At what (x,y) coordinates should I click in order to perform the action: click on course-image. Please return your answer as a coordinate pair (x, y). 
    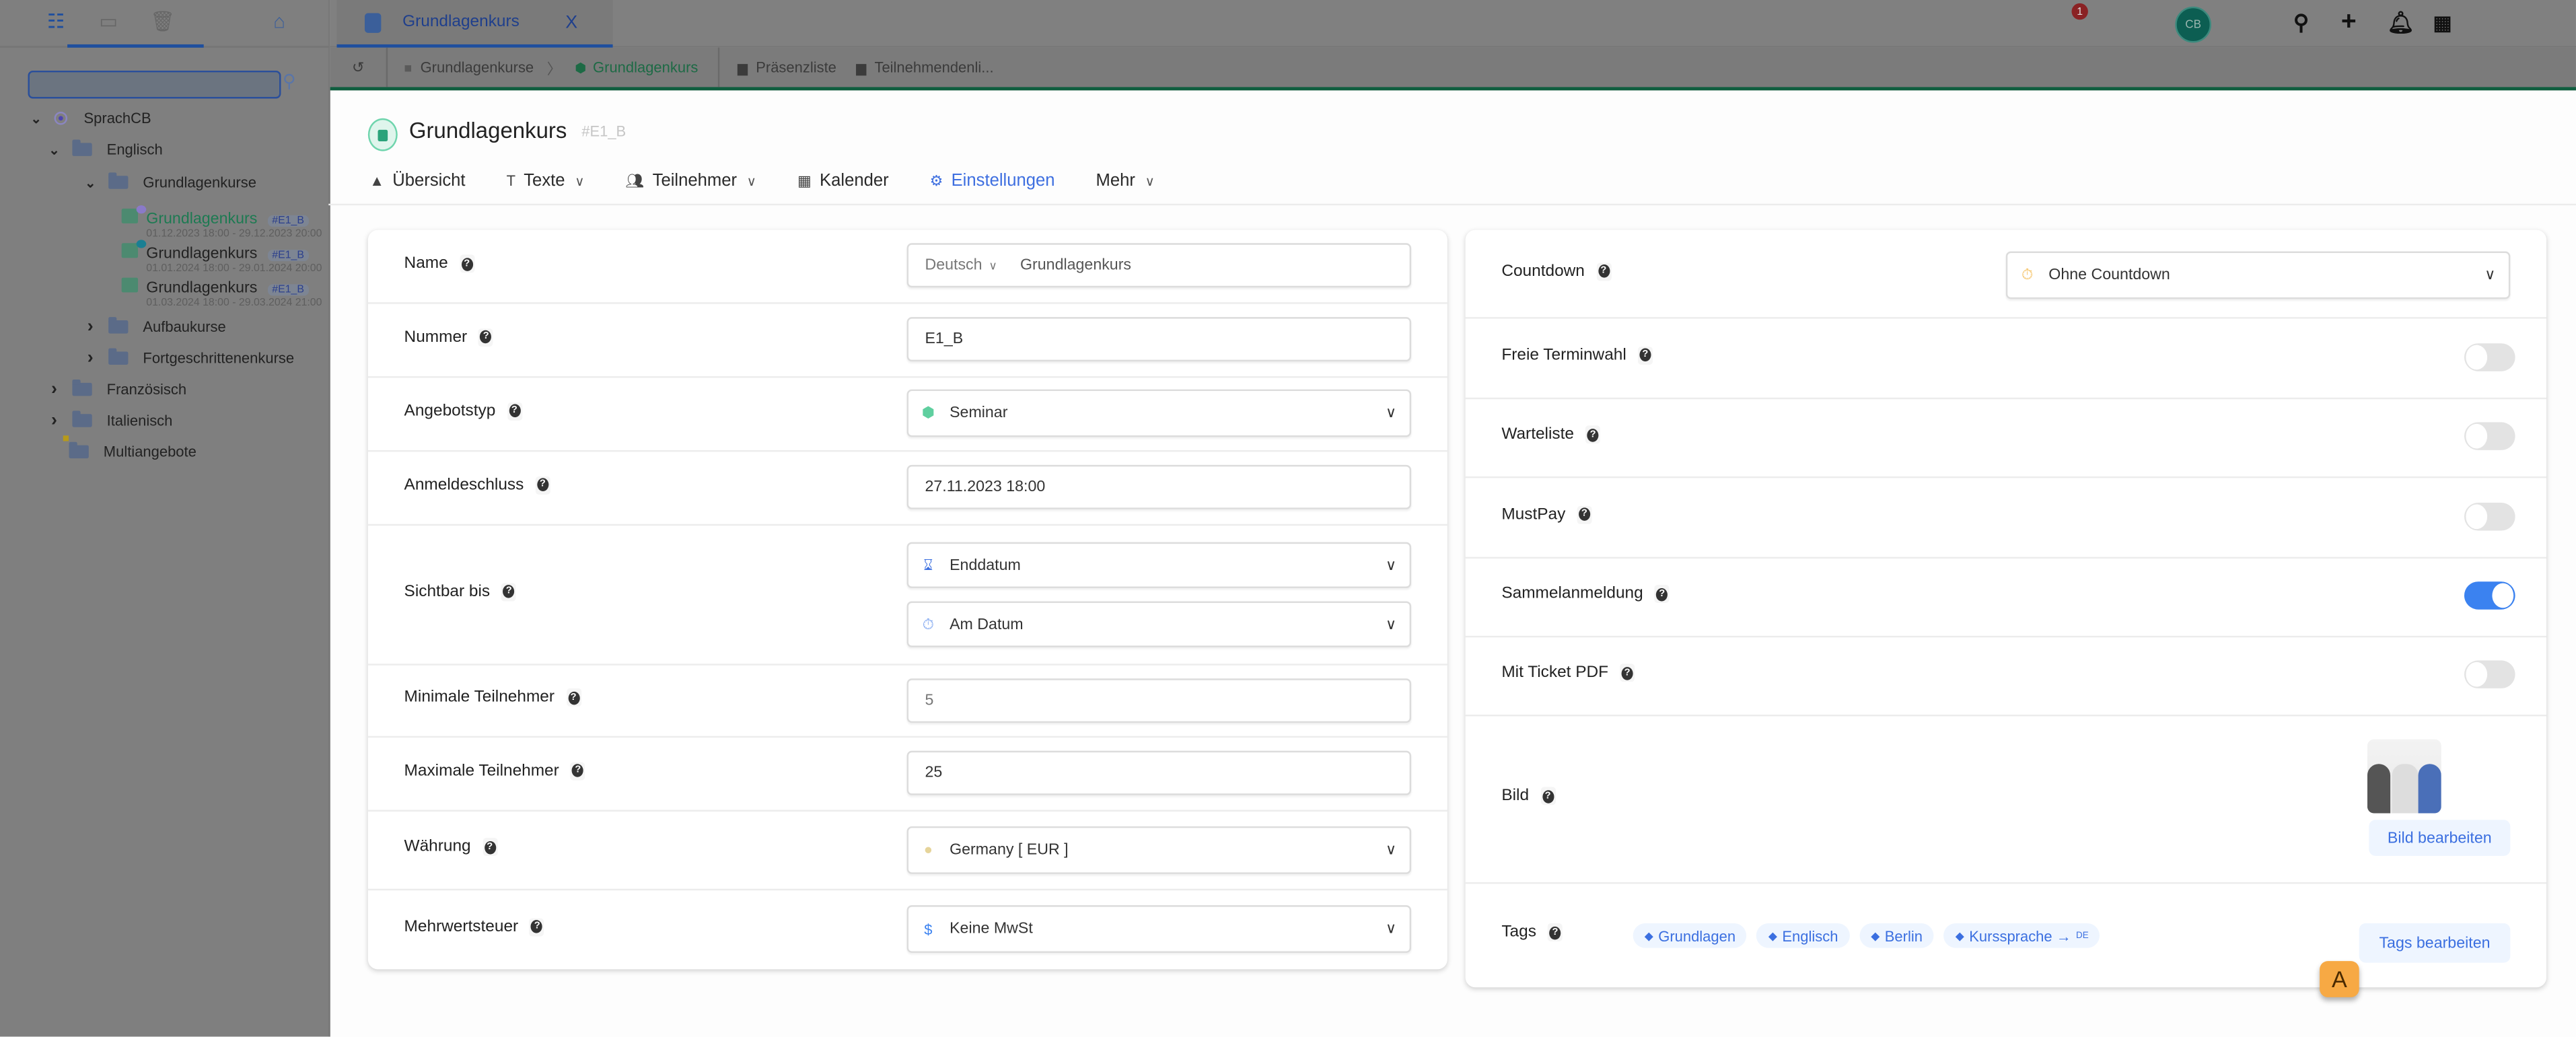
    Looking at the image, I should click on (2404, 777).